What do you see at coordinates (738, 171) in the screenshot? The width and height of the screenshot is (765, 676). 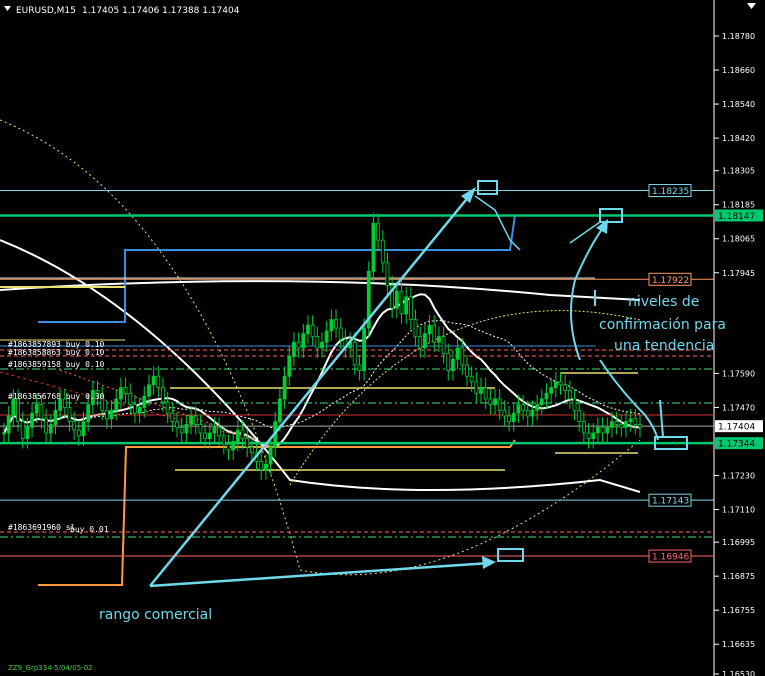 I see `y-tick-label: 1.18305` at bounding box center [738, 171].